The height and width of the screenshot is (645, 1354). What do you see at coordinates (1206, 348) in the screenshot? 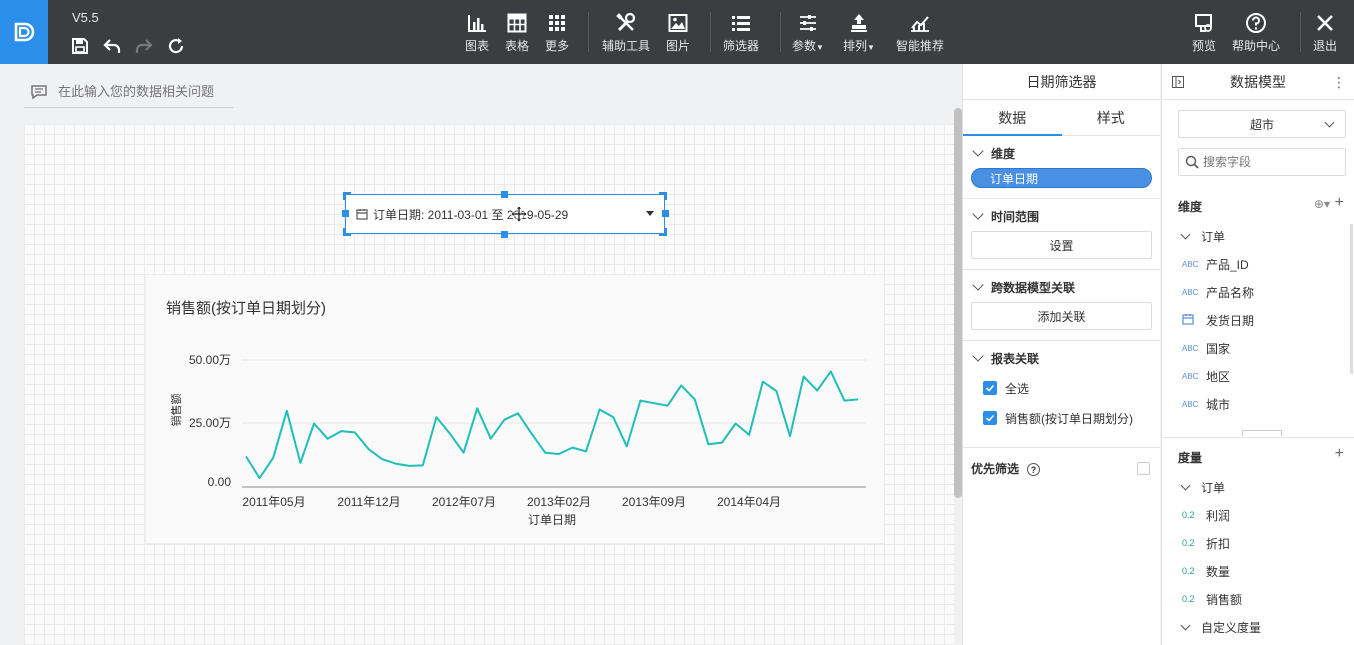
I see `dimension-field: ABC 国家` at bounding box center [1206, 348].